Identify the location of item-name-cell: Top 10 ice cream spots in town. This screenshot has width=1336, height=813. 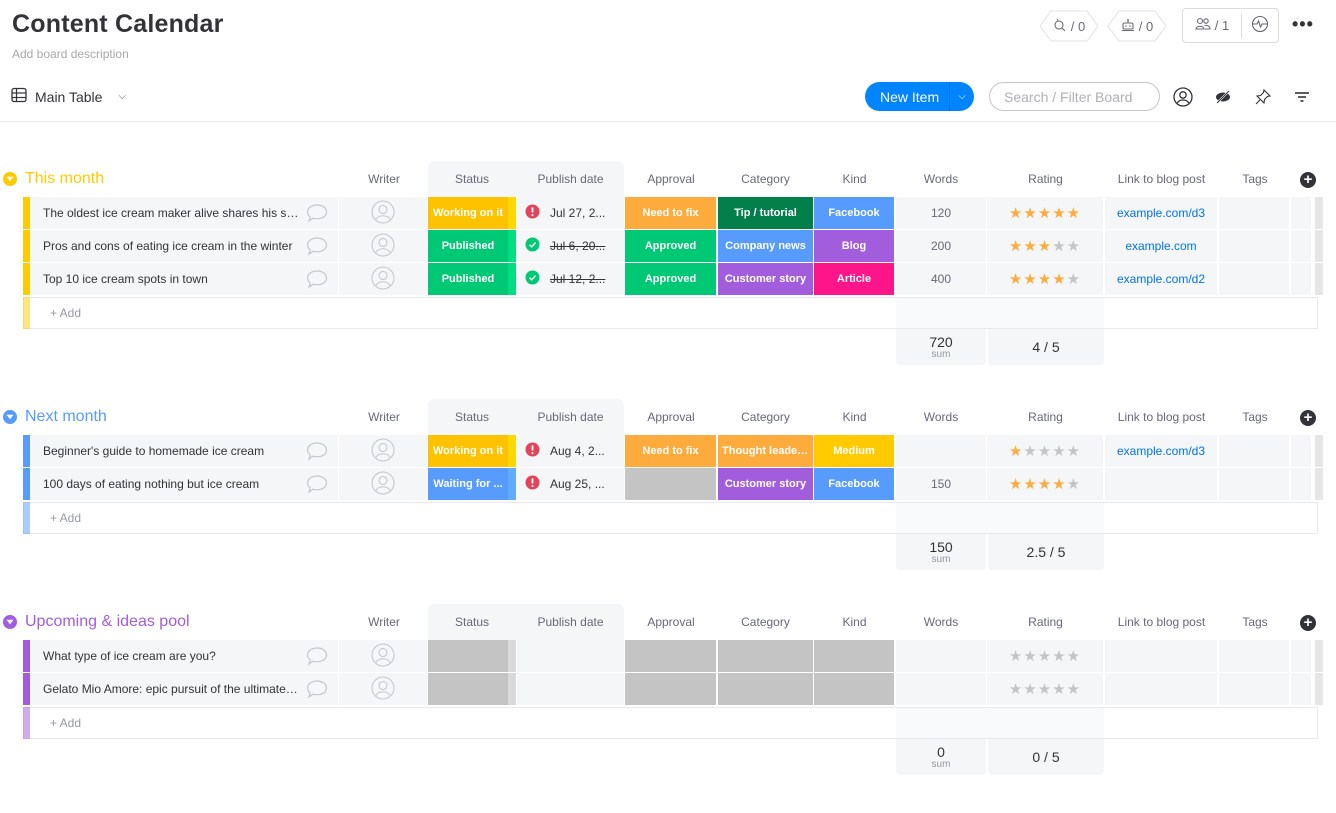
(184, 279).